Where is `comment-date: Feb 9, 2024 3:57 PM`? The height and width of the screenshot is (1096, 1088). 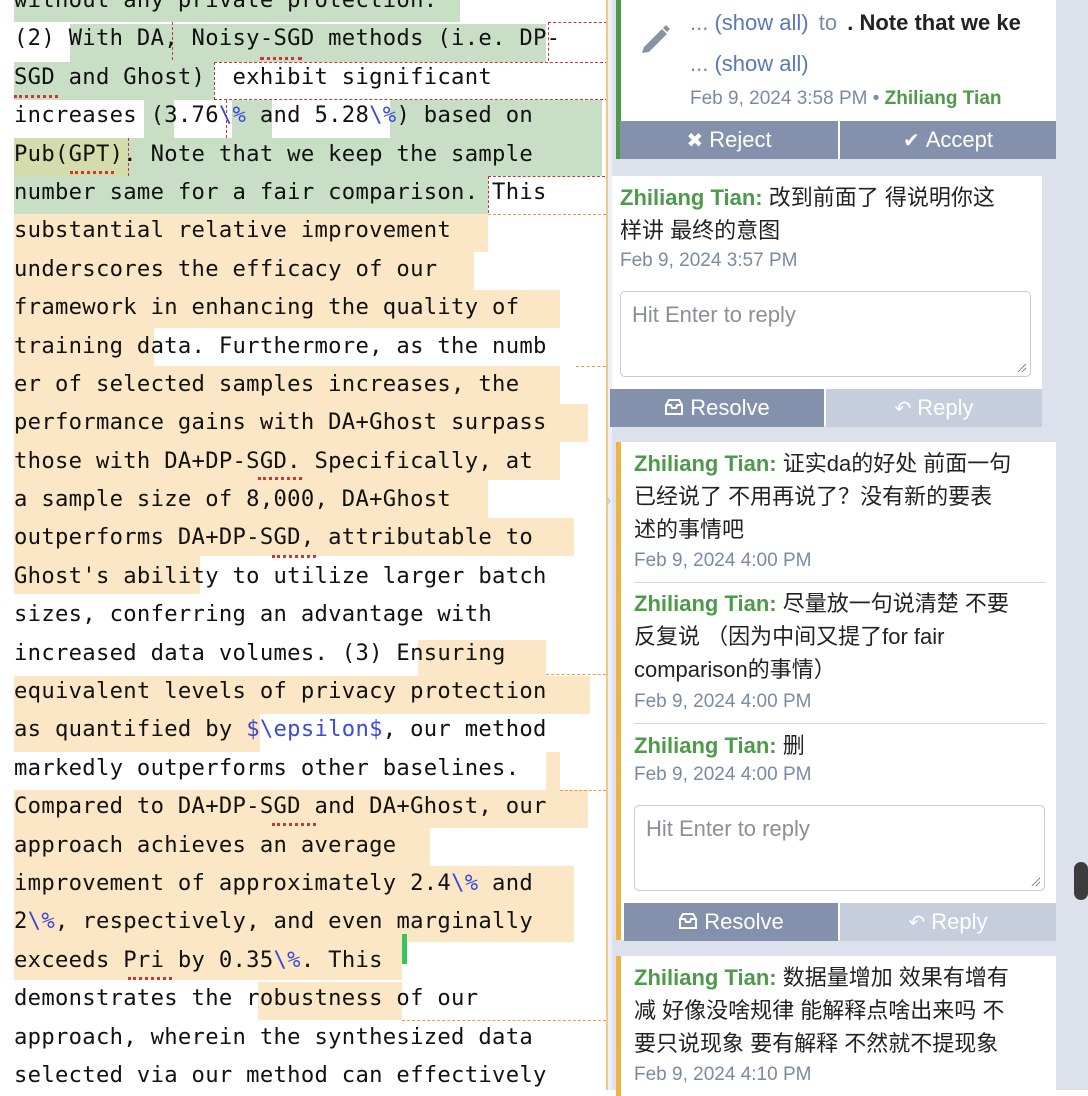 comment-date: Feb 9, 2024 3:57 PM is located at coordinates (709, 260).